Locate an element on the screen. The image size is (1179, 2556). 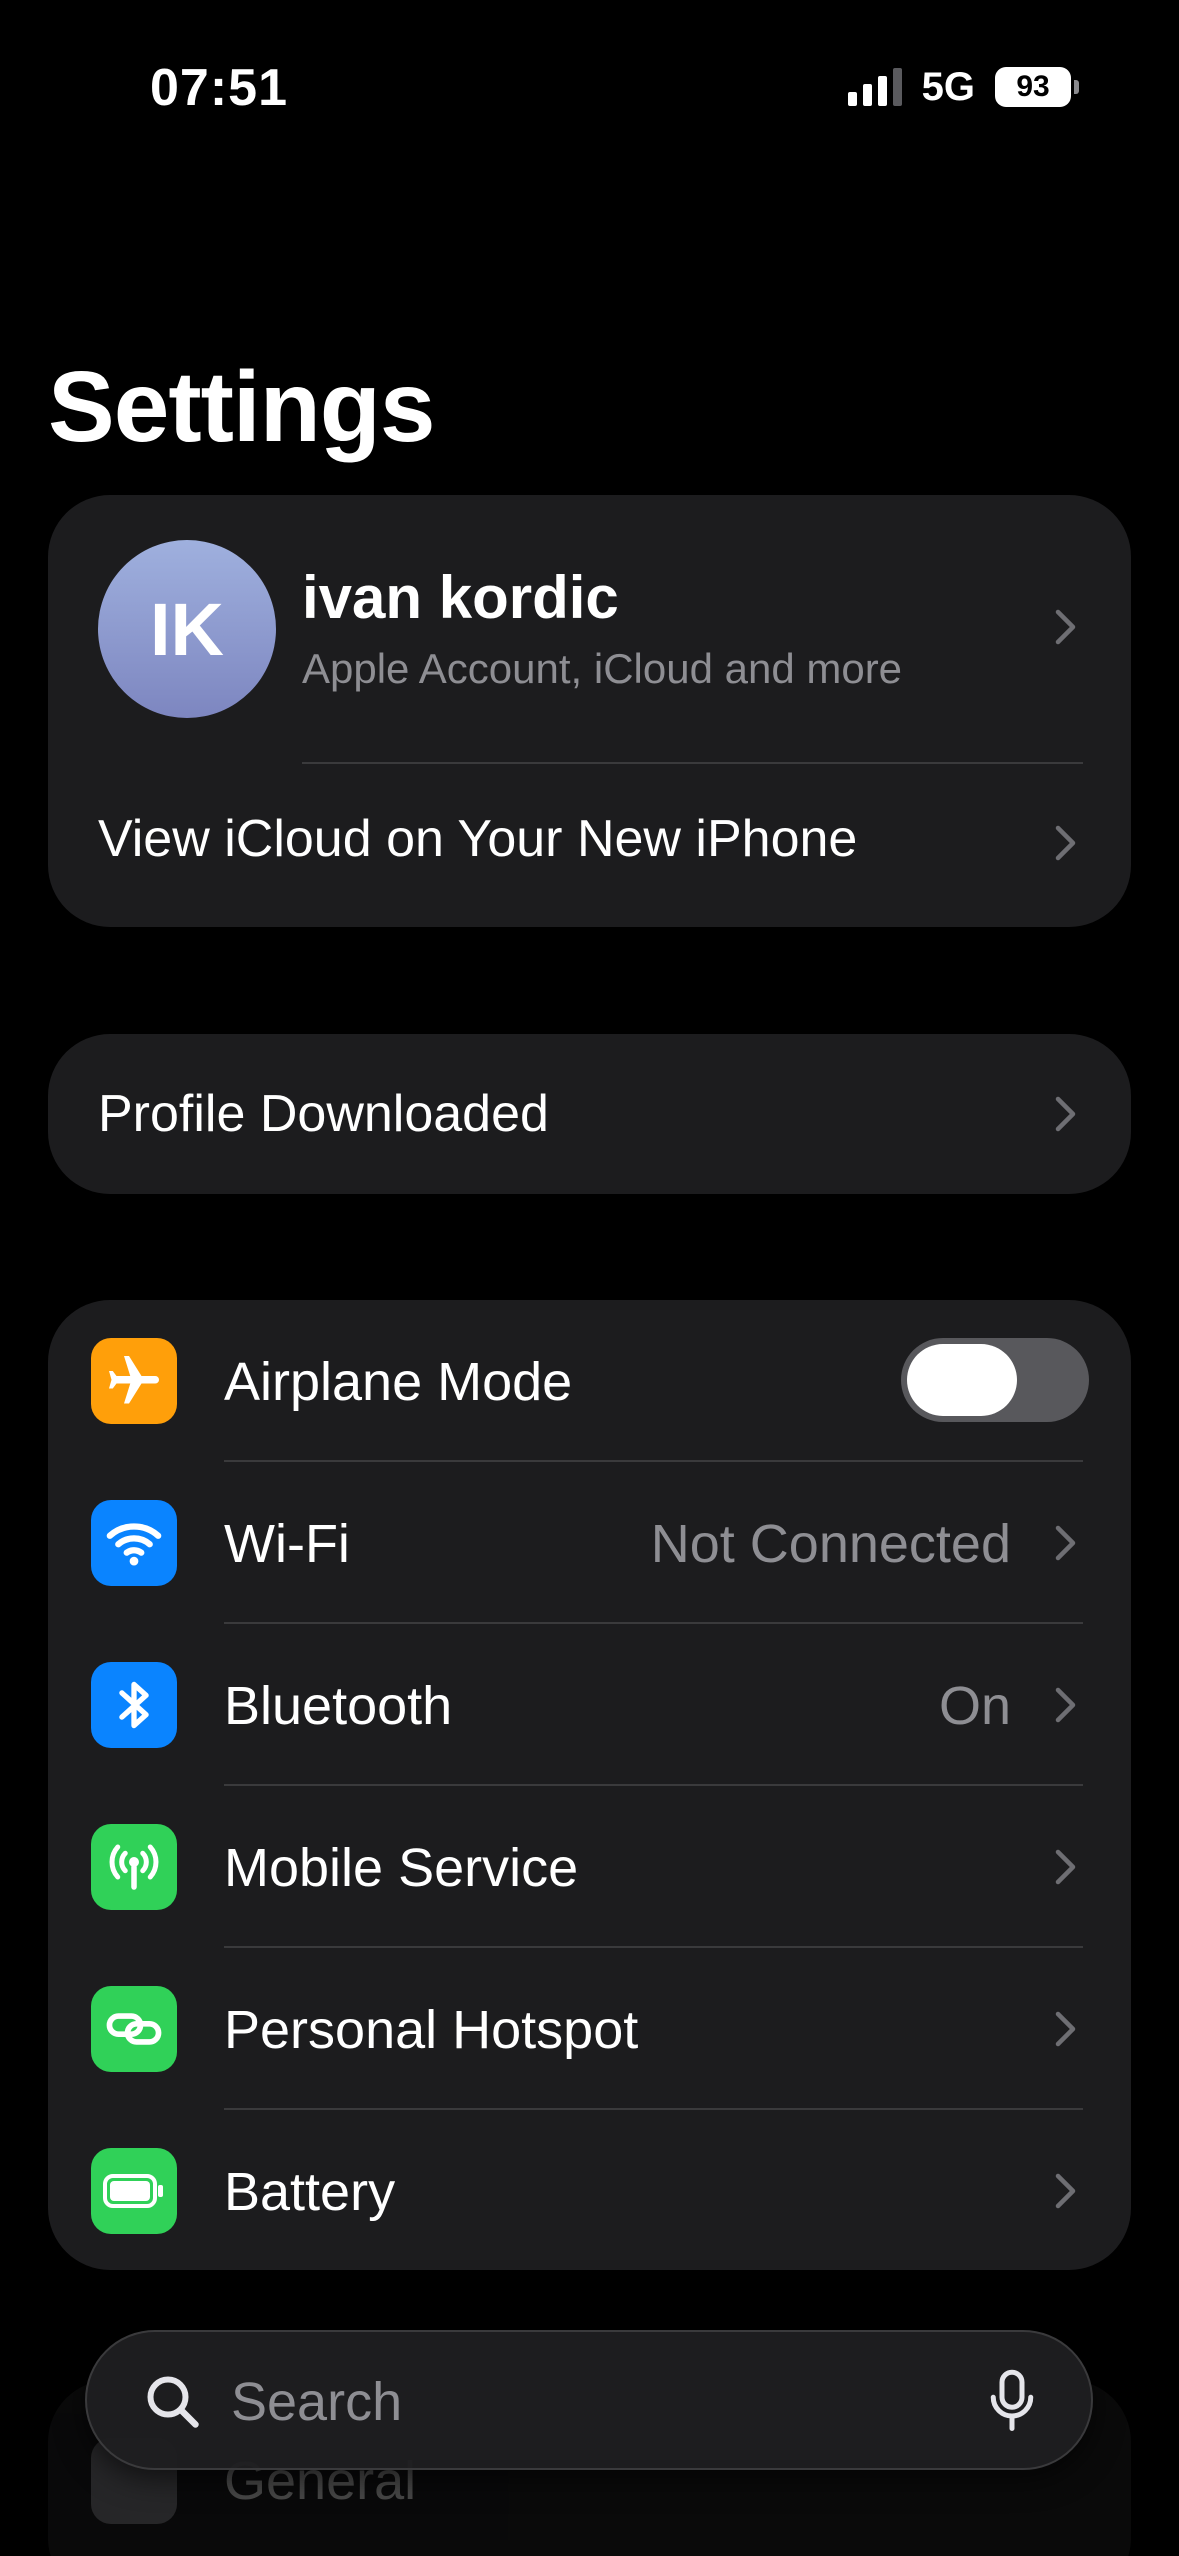
search-icon is located at coordinates (173, 2402).